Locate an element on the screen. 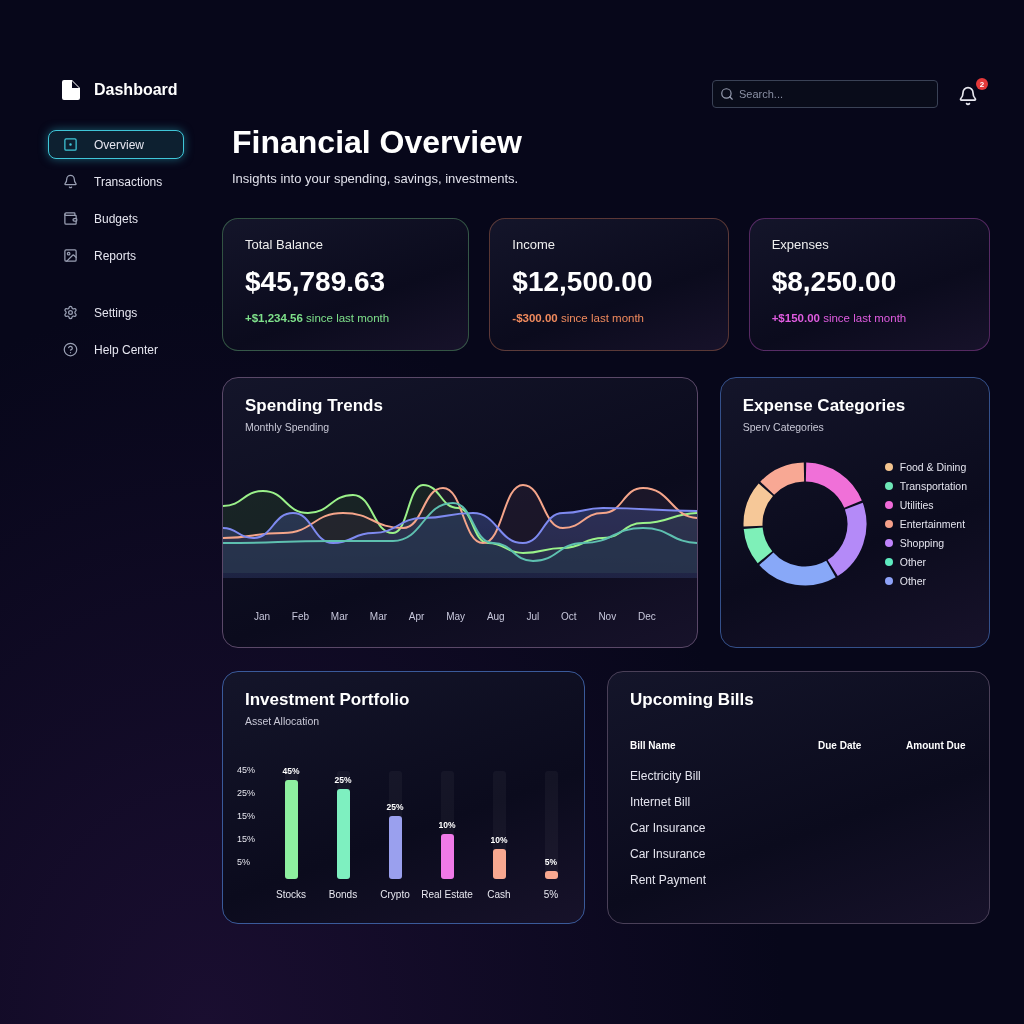  stat-label: Income is located at coordinates (534, 244).